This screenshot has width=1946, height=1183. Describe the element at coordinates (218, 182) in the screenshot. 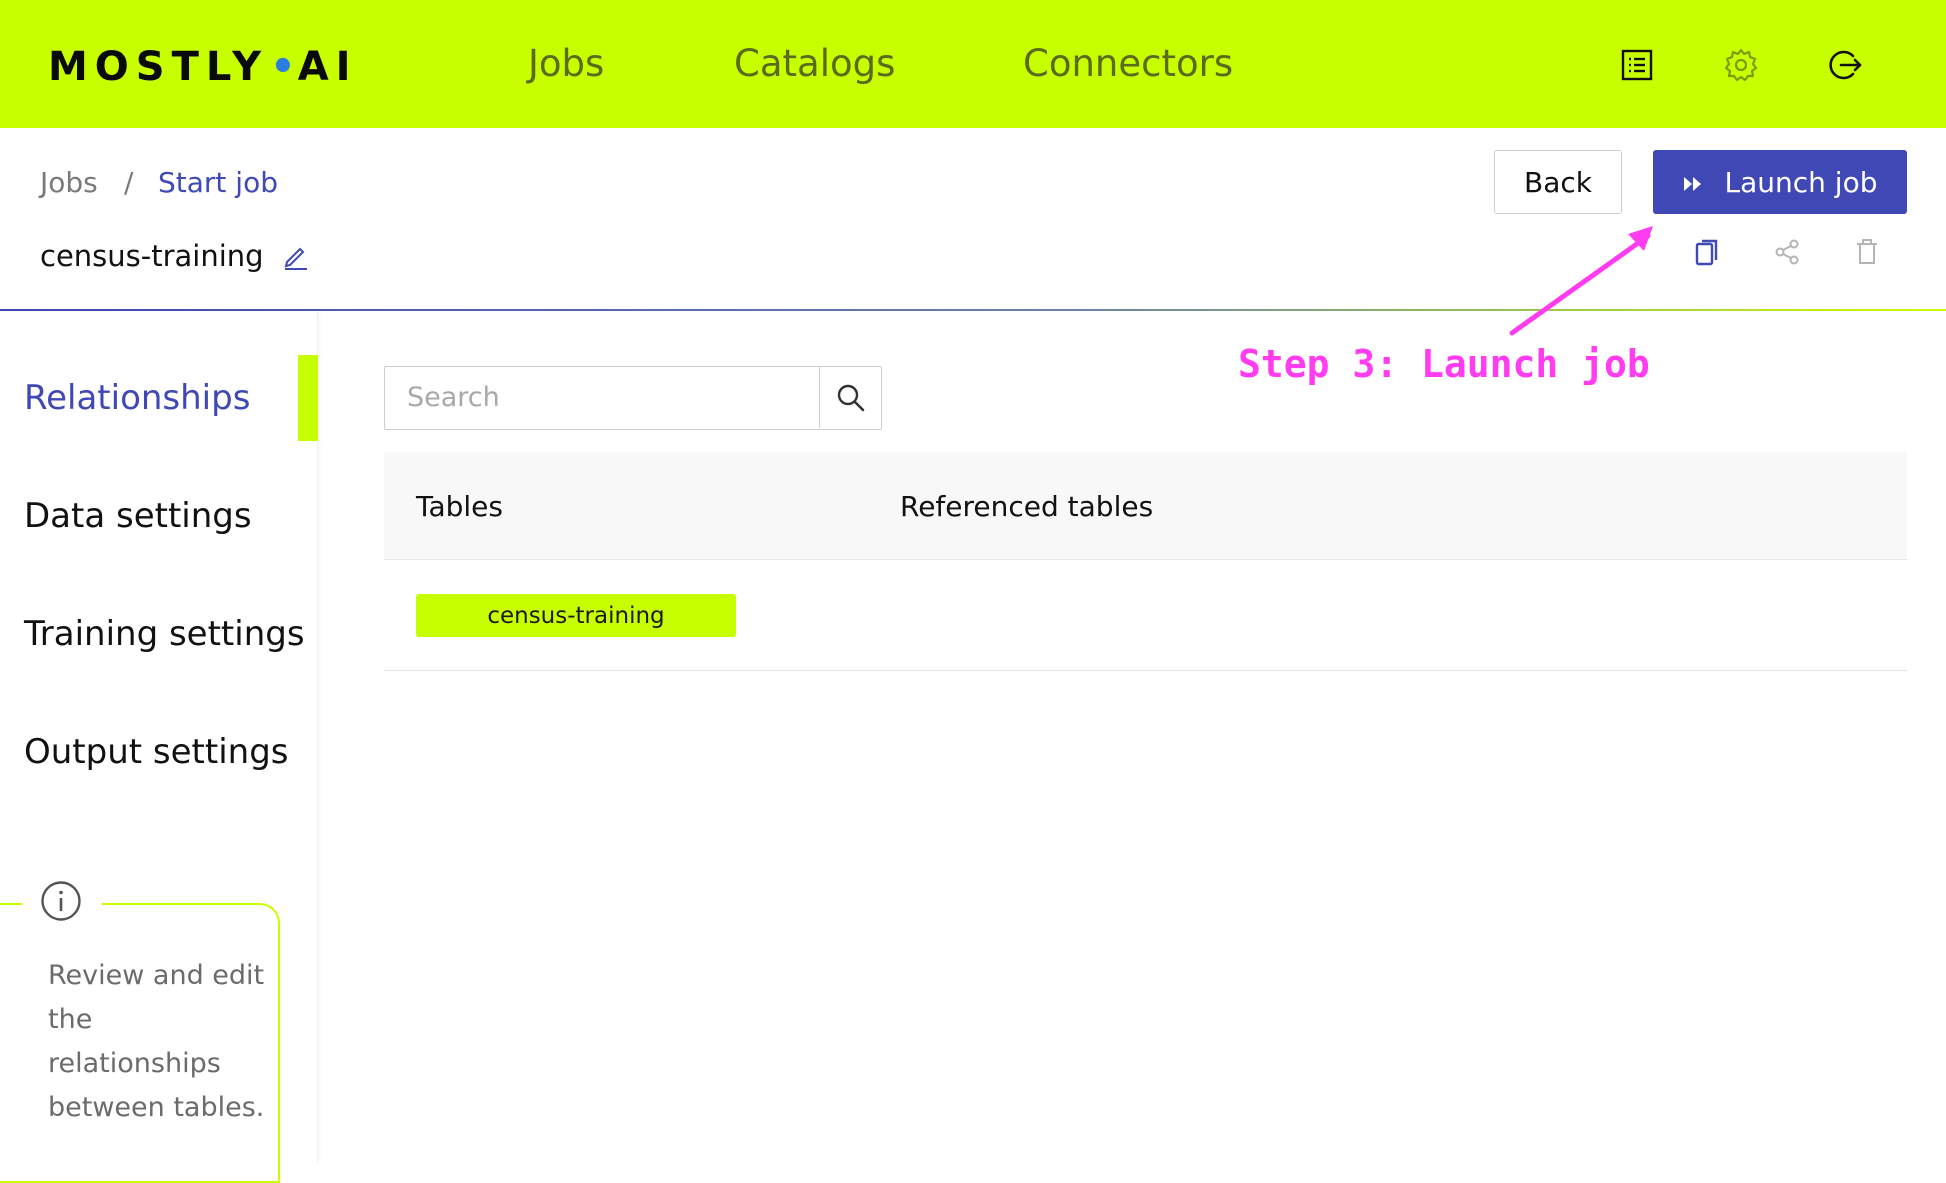

I see `breadcrumb-current: Start job` at that location.